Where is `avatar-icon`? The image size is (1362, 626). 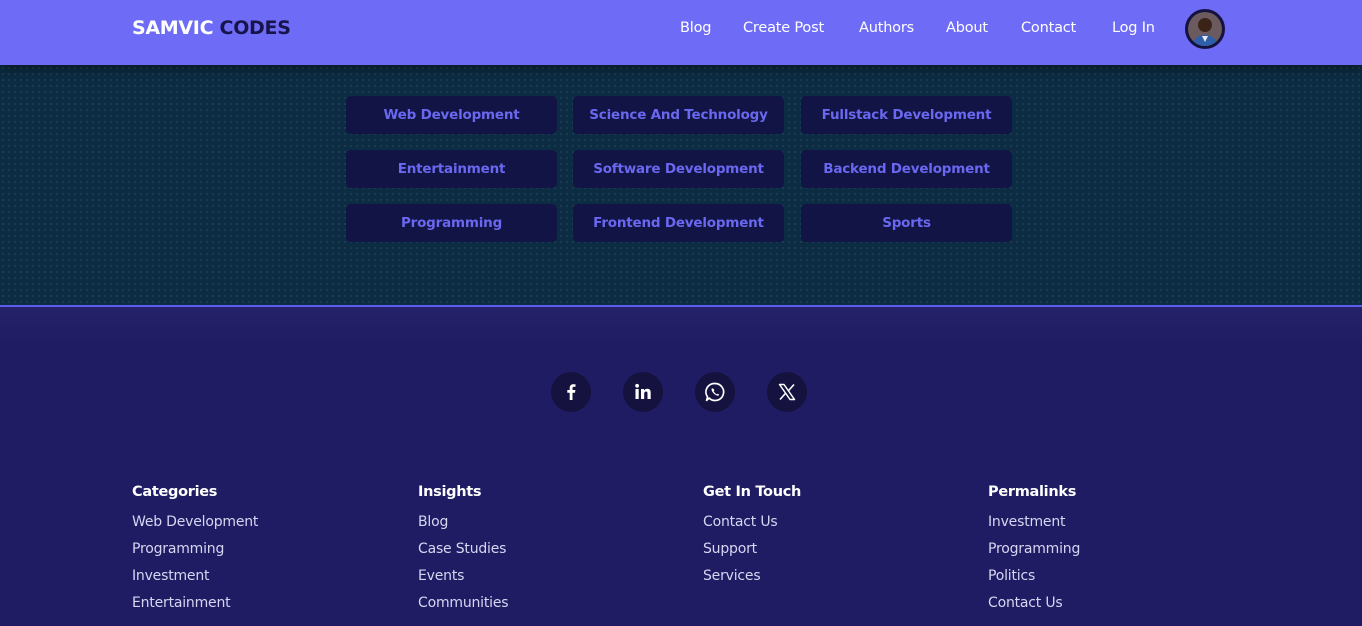
avatar-icon is located at coordinates (1205, 29).